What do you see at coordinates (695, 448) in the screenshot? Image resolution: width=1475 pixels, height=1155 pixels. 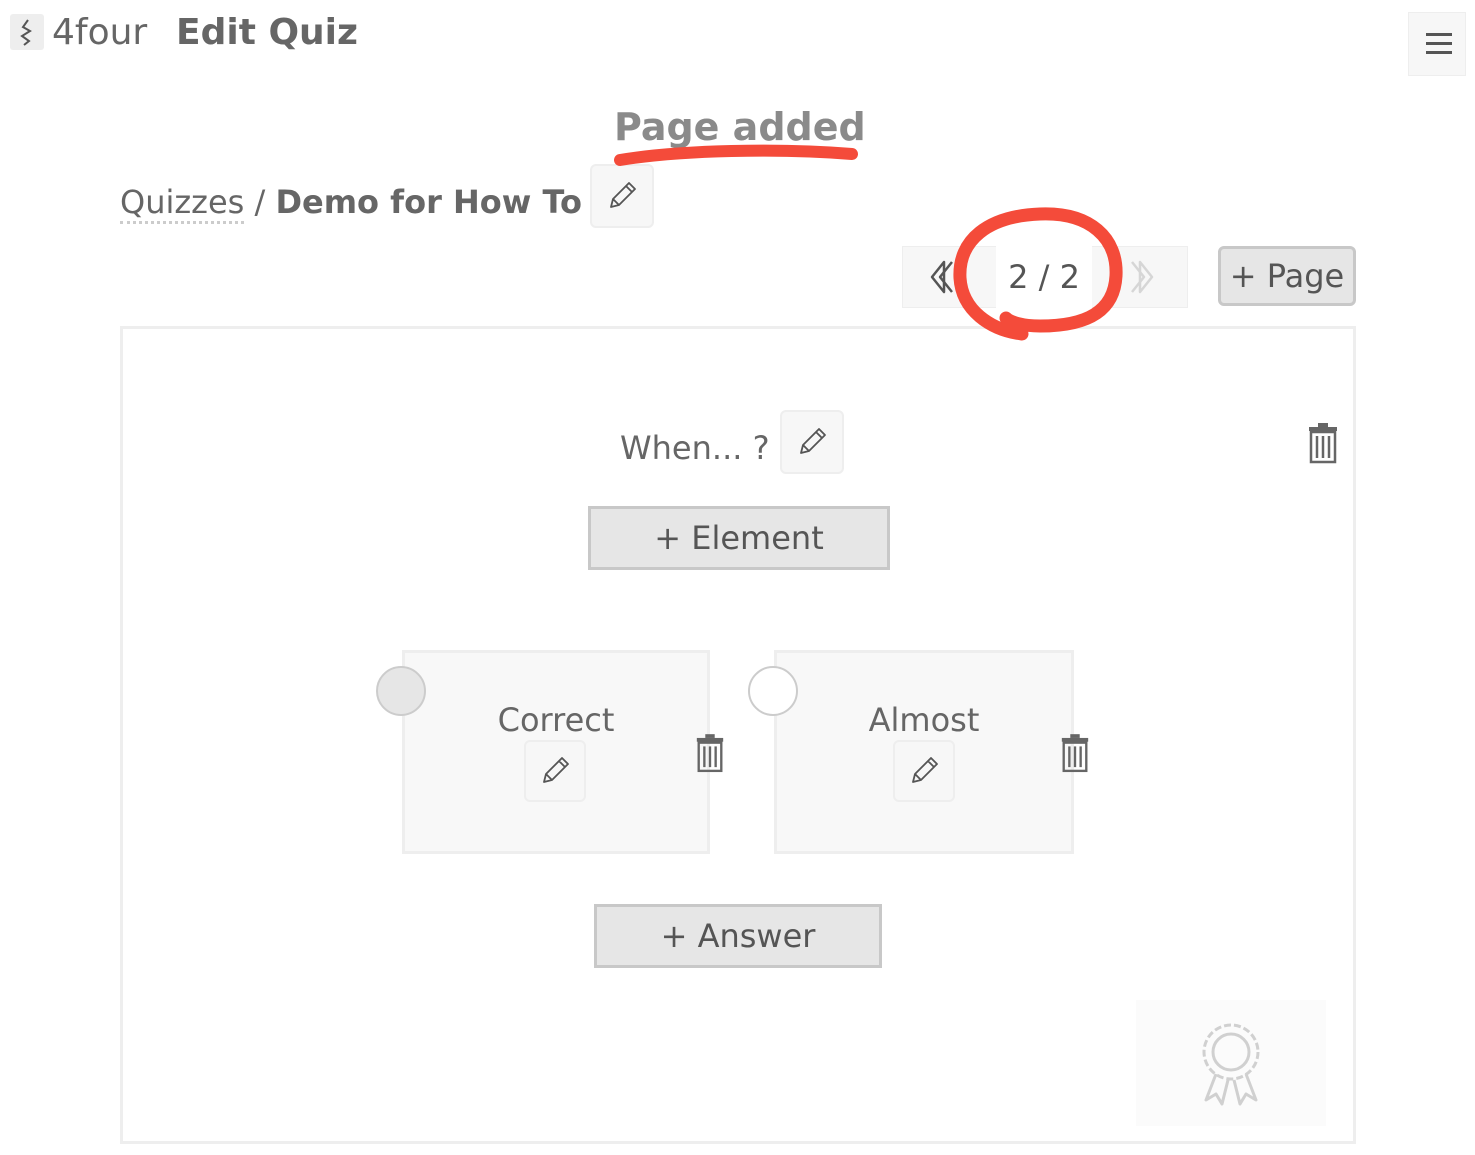 I see `question-text: When... ?` at bounding box center [695, 448].